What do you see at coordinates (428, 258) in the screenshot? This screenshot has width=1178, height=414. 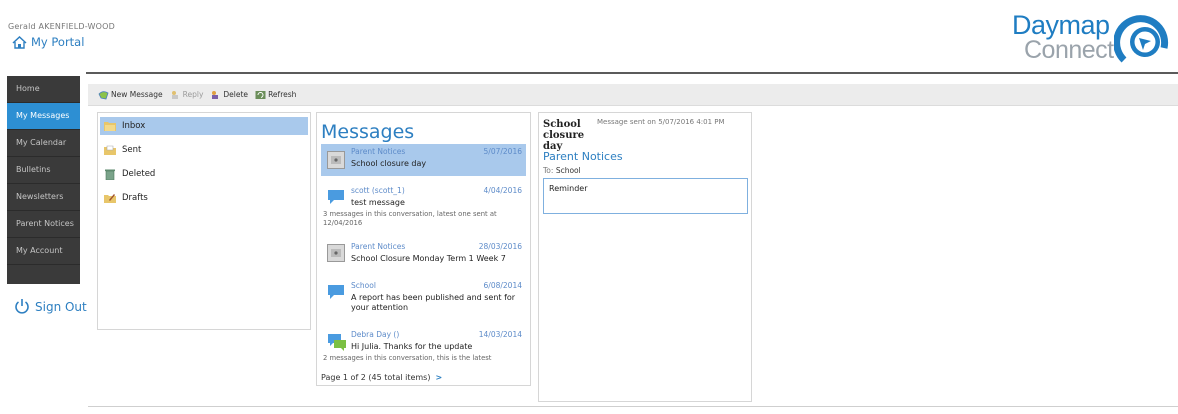 I see `message-subject: School Closure Monday Term 1 Week 7` at bounding box center [428, 258].